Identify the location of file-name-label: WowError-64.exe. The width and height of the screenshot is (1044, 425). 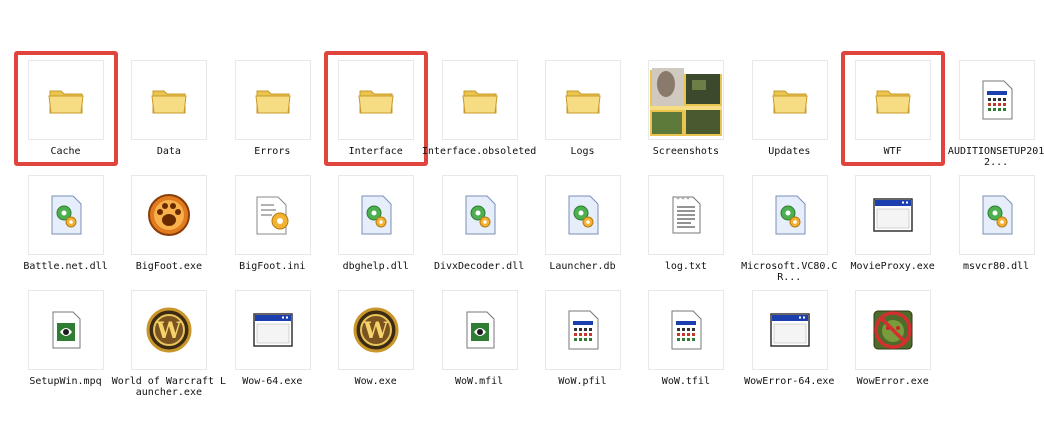
(789, 381).